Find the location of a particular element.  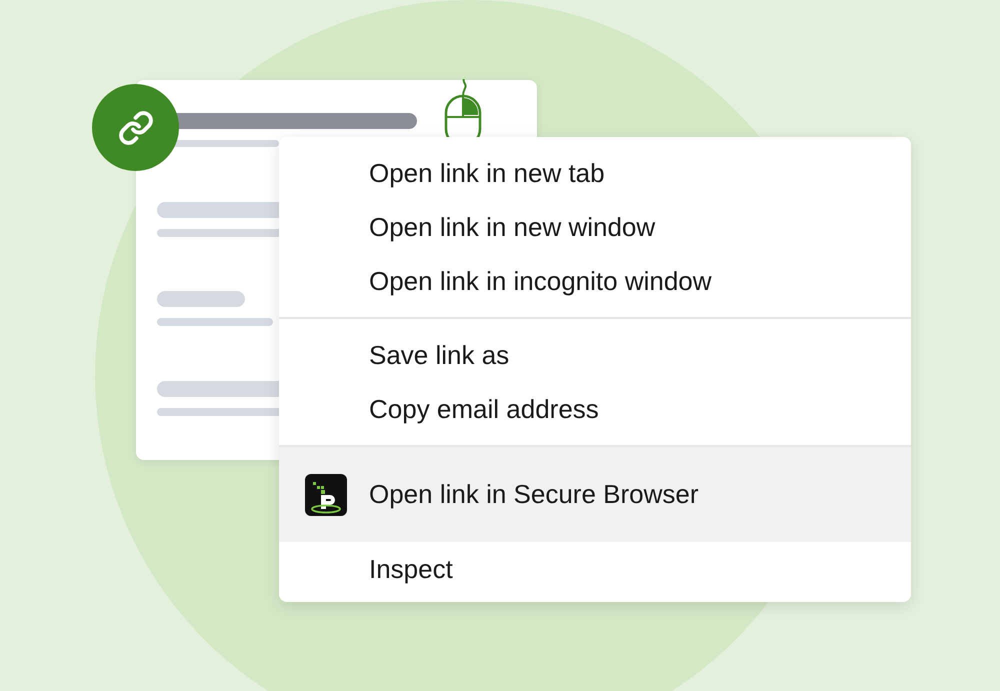

menu-item: Open link in new tab is located at coordinates (595, 173).